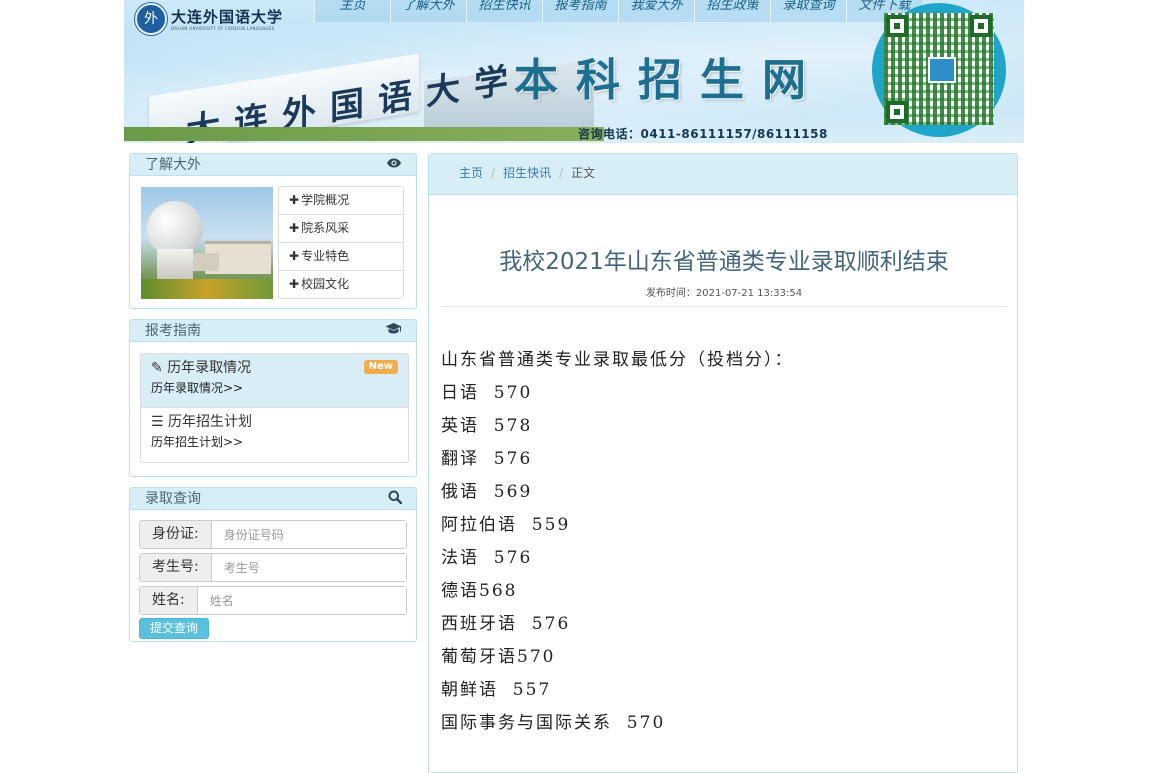 The height and width of the screenshot is (773, 1150). I want to click on article-title: 我校2021年山东省普通类专业录取顺利结束, so click(724, 262).